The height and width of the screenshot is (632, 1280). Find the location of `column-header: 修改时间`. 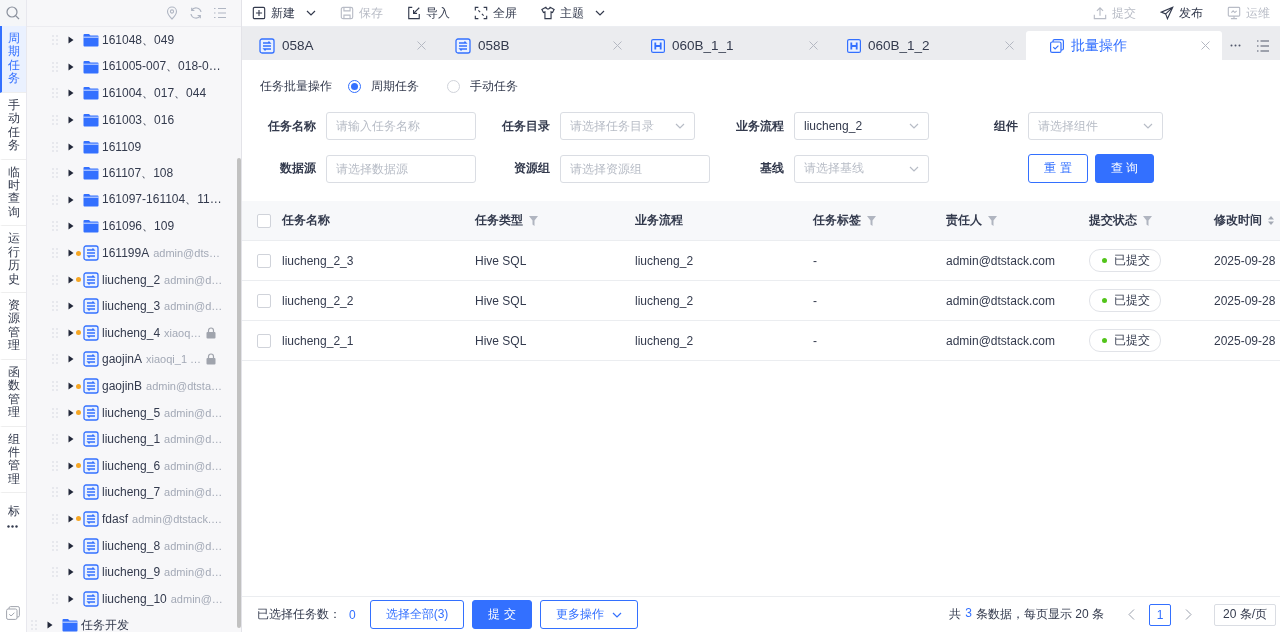

column-header: 修改时间 is located at coordinates (1244, 220).